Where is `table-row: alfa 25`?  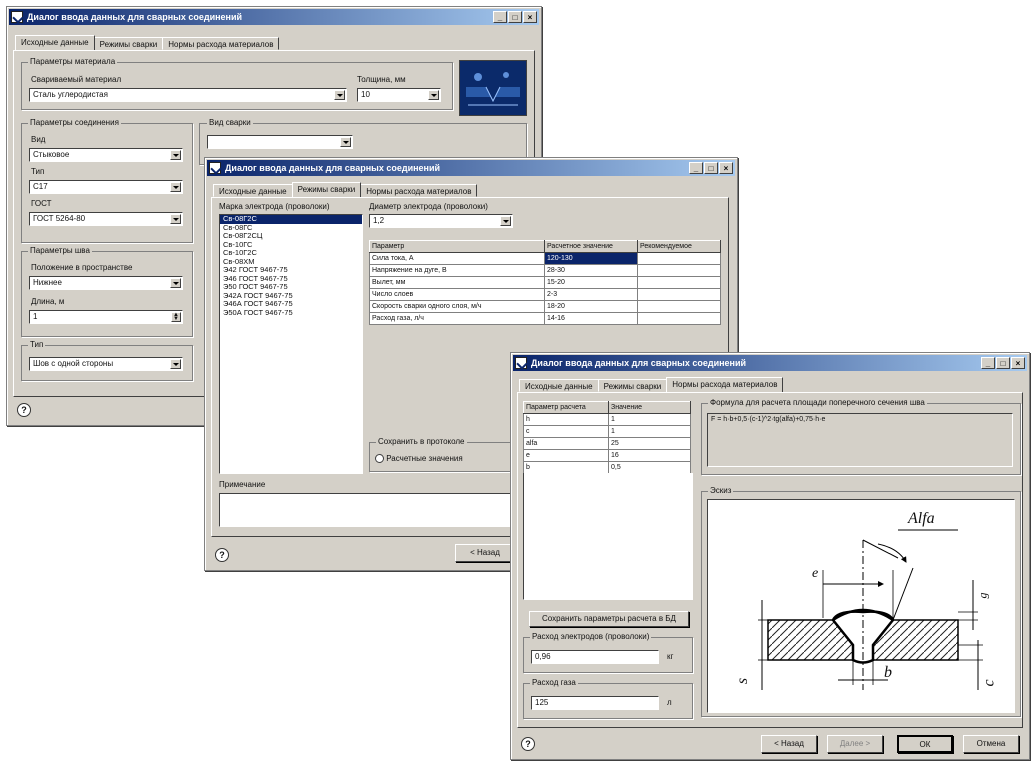
table-row: alfa 25 is located at coordinates (607, 443).